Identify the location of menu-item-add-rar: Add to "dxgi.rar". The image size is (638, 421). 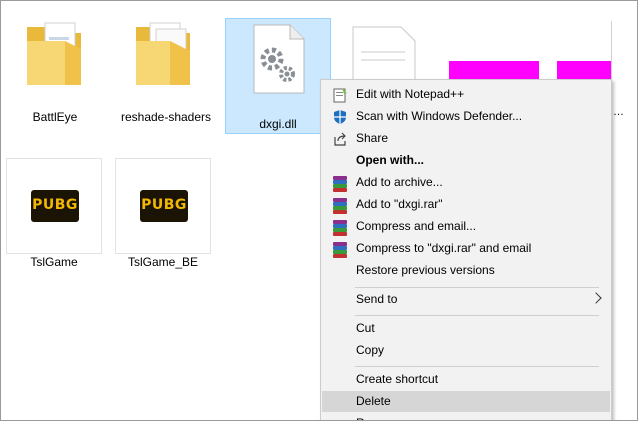
(466, 204).